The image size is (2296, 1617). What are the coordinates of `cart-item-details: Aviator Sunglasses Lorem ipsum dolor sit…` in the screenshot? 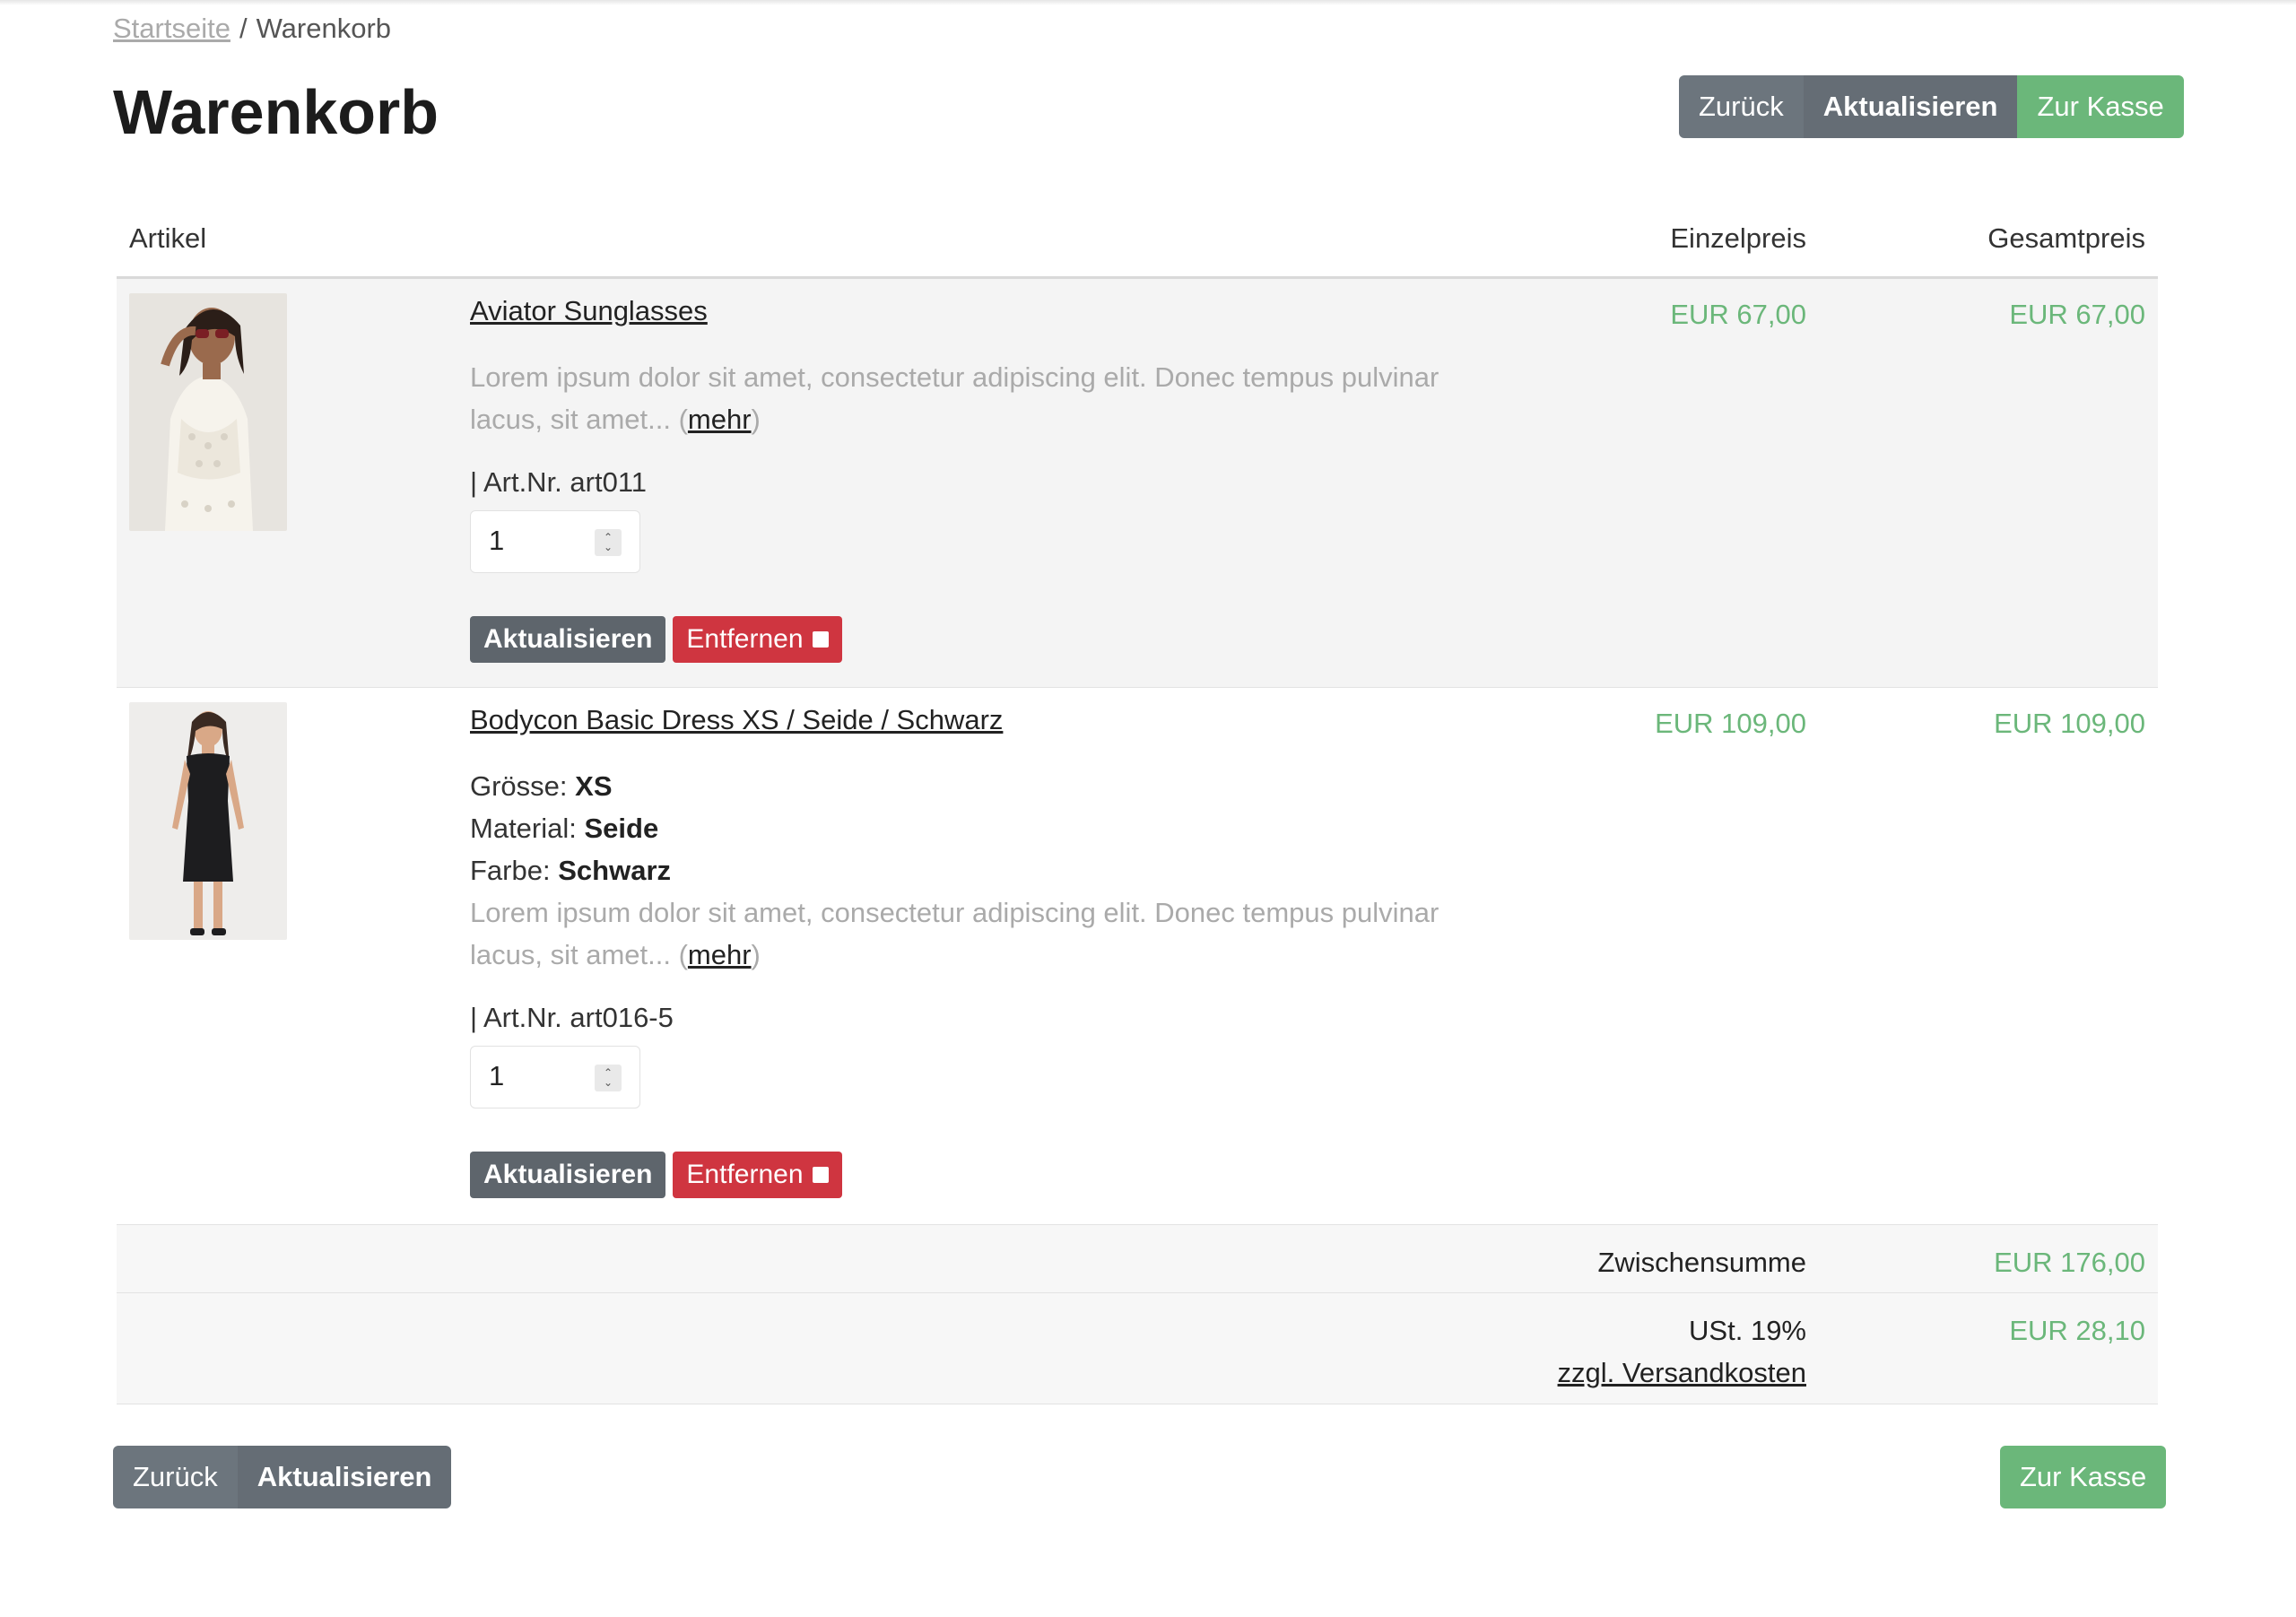 It's located at (985, 477).